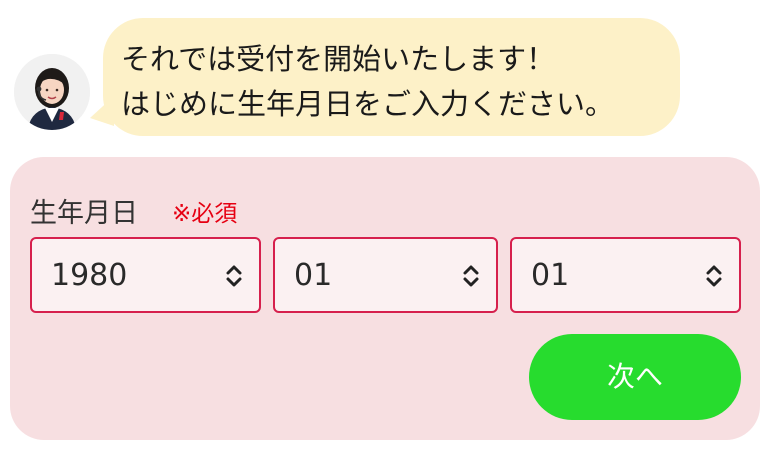 Image resolution: width=780 pixels, height=469 pixels. What do you see at coordinates (625, 275) in the screenshot?
I see `birth-day-select: 01` at bounding box center [625, 275].